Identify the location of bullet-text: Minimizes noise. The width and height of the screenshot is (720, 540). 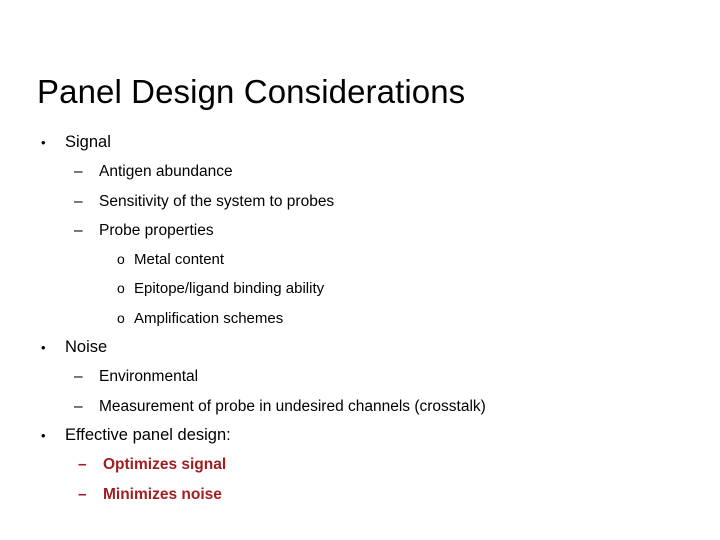
(162, 494).